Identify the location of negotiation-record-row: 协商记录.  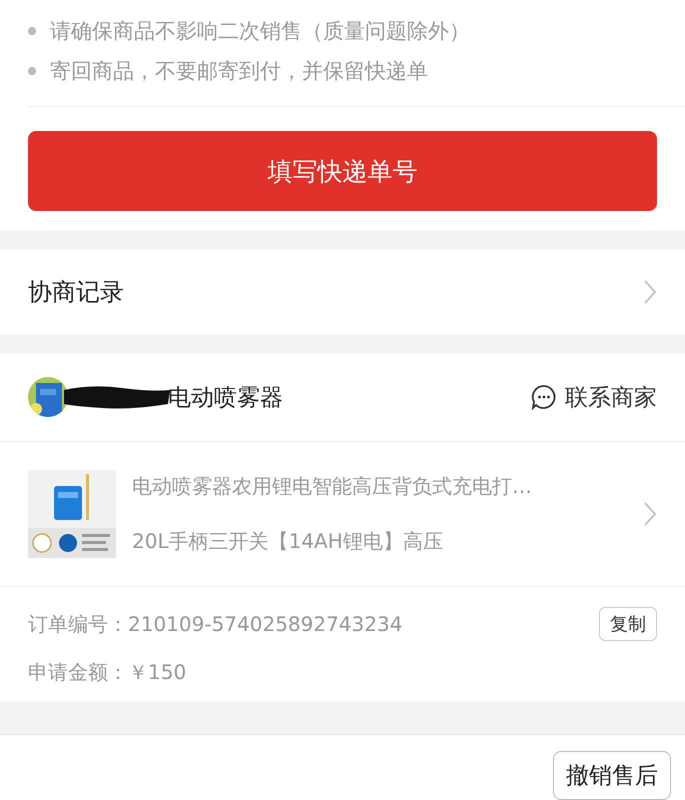
(342, 292).